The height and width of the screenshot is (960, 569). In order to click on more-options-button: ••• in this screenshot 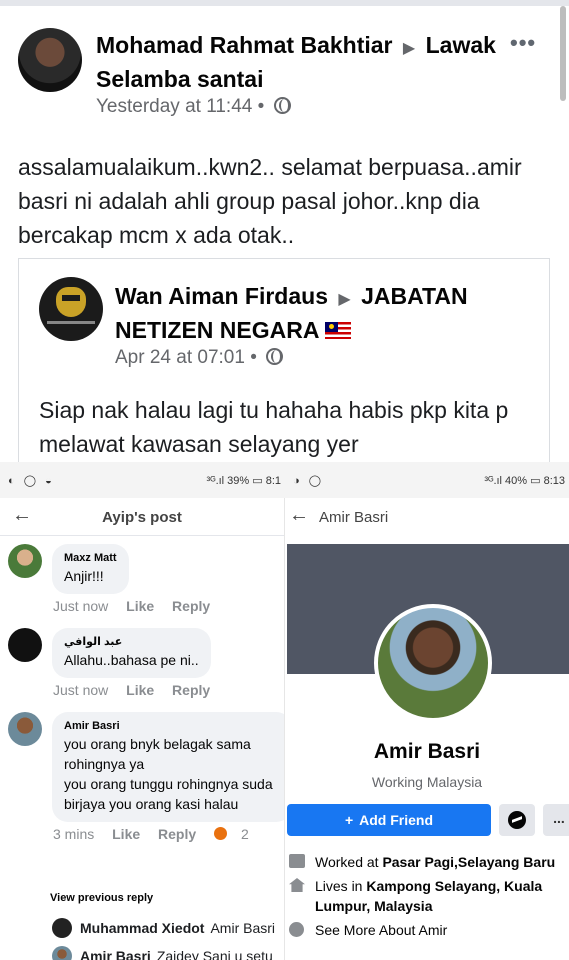, I will do `click(523, 43)`.